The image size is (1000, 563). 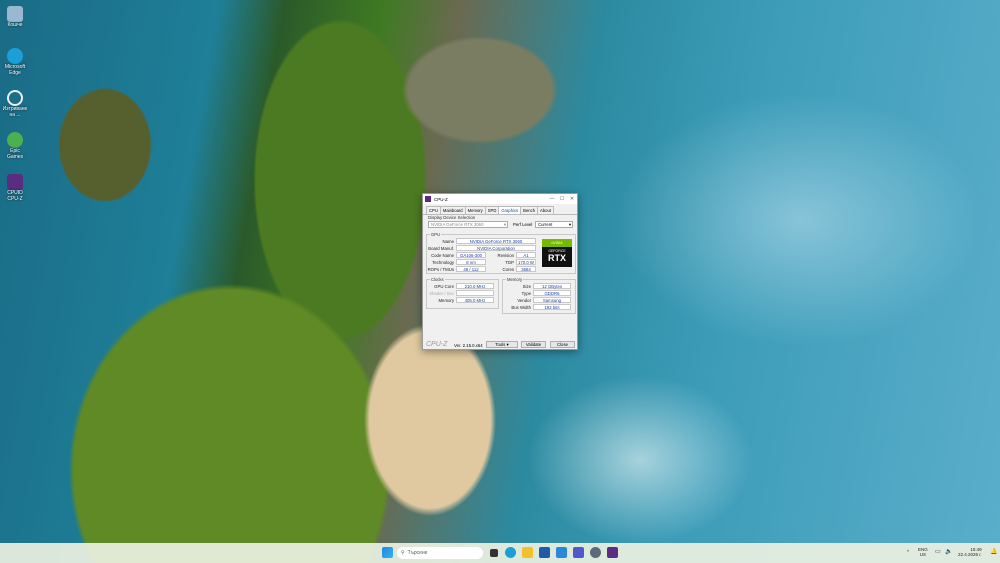 I want to click on type-label: Type, so click(x=526, y=293).